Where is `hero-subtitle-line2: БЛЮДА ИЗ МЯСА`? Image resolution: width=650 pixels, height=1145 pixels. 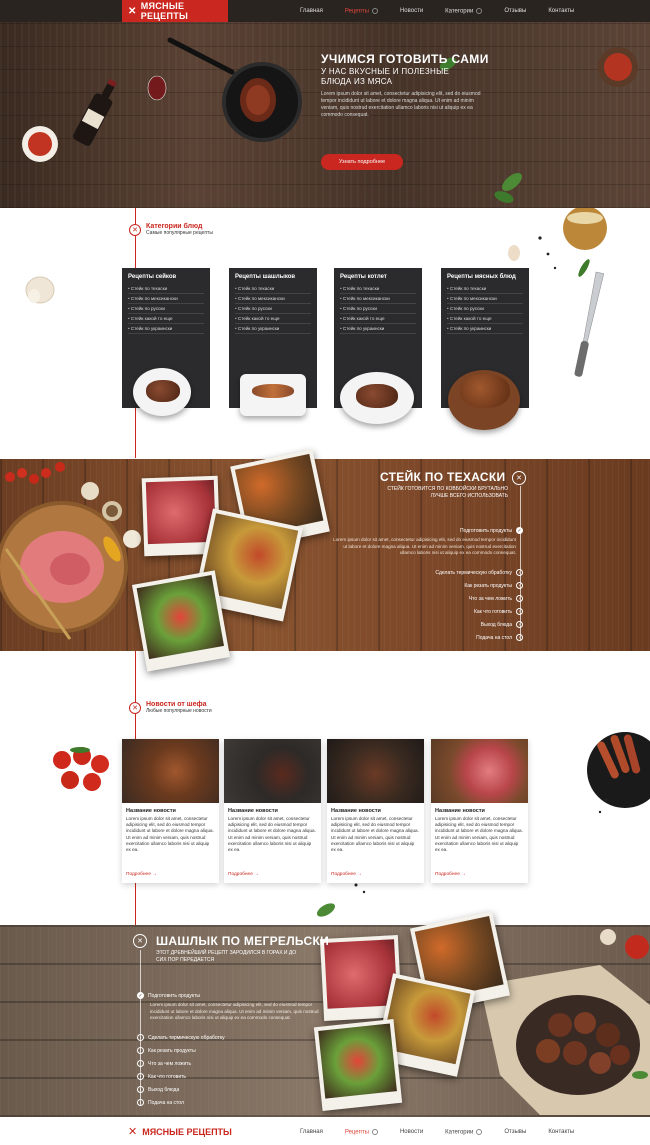
hero-subtitle-line2: БЛЮДА ИЗ МЯСА is located at coordinates (357, 81).